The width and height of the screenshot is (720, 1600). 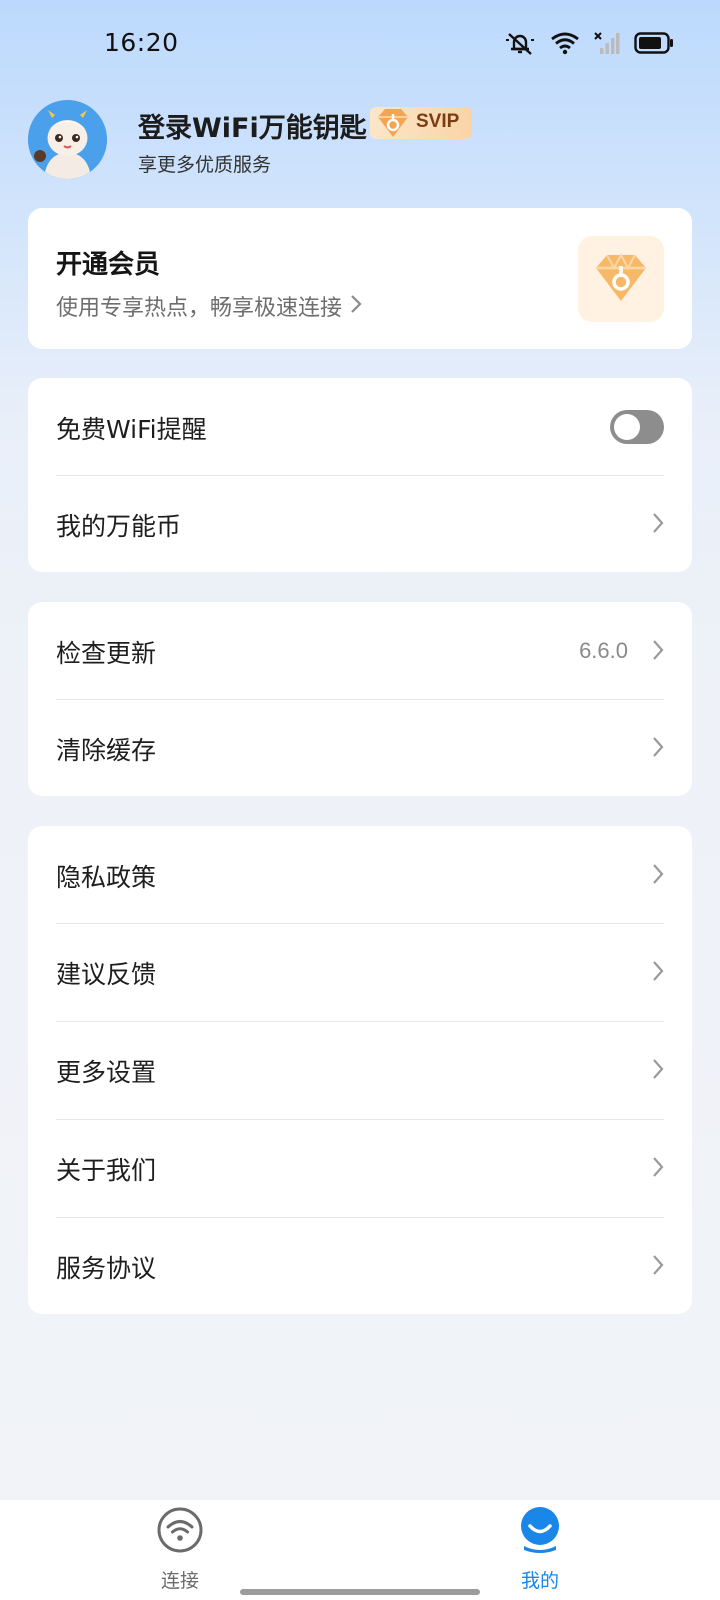 I want to click on settings-group-2: 检查更新 6.6.0 清除缓存, so click(x=360, y=699).